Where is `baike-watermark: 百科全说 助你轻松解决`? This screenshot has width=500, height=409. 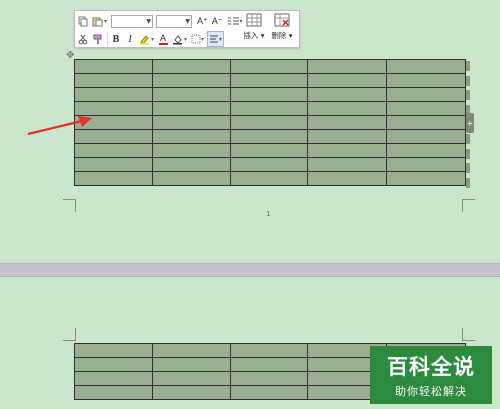
baike-watermark: 百科全说 助你轻松解决 is located at coordinates (431, 375).